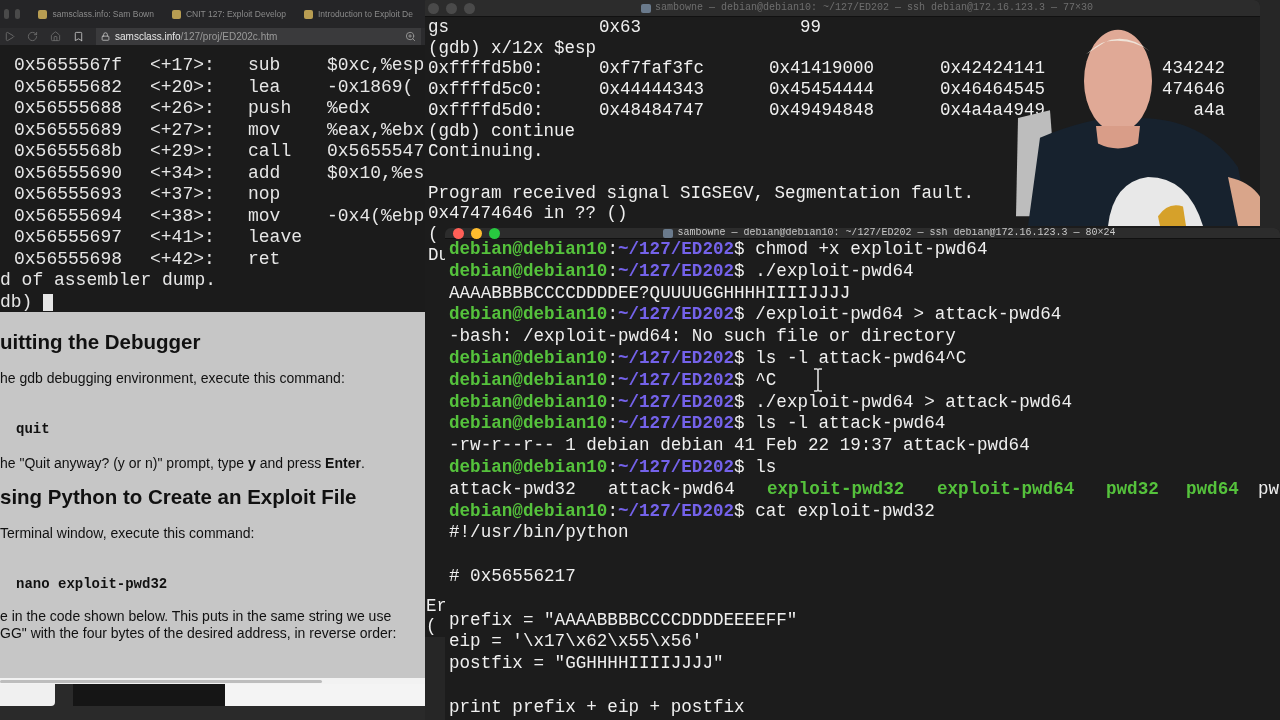 The image size is (1280, 720). What do you see at coordinates (822, 69) in the screenshot?
I see `terminal-text: 0x41419000` at bounding box center [822, 69].